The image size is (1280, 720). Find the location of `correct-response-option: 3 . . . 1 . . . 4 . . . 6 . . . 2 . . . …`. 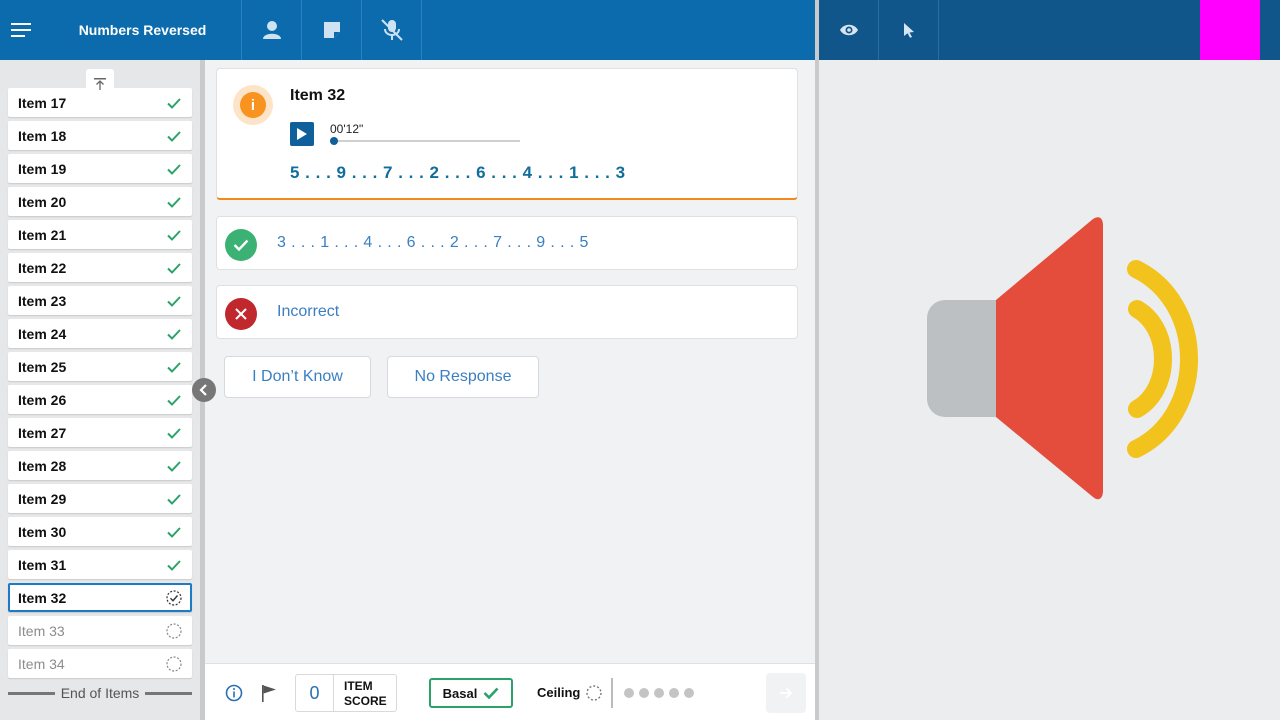

correct-response-option: 3 . . . 1 . . . 4 . . . 6 . . . 2 . . . … is located at coordinates (507, 243).